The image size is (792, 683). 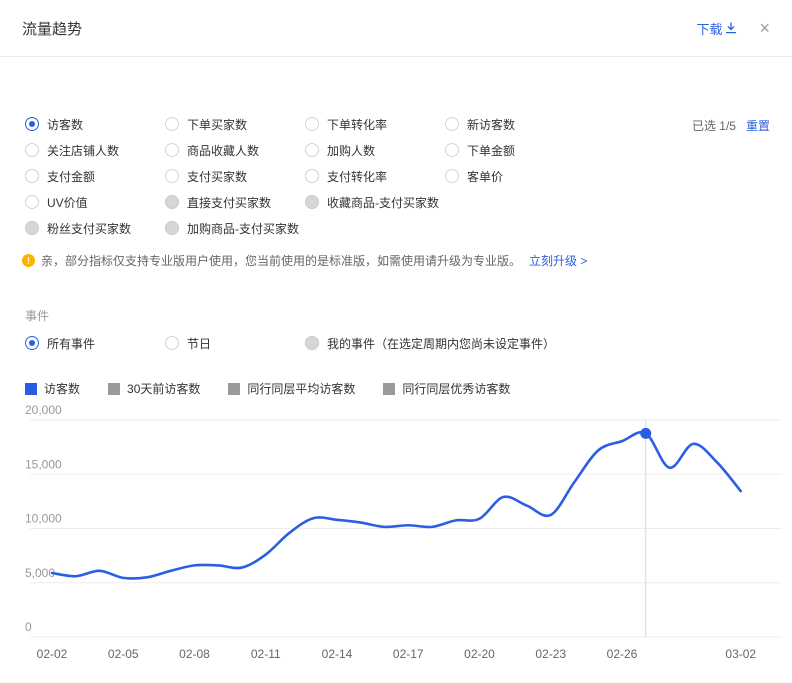 I want to click on metric-option-支付金额: 支付金额, so click(x=95, y=176).